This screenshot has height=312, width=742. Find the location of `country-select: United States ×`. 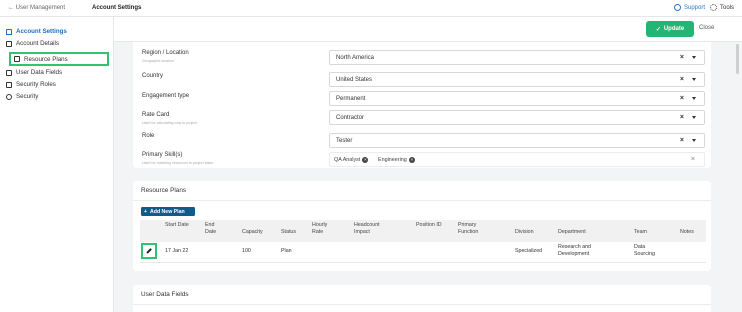

country-select: United States × is located at coordinates (517, 79).